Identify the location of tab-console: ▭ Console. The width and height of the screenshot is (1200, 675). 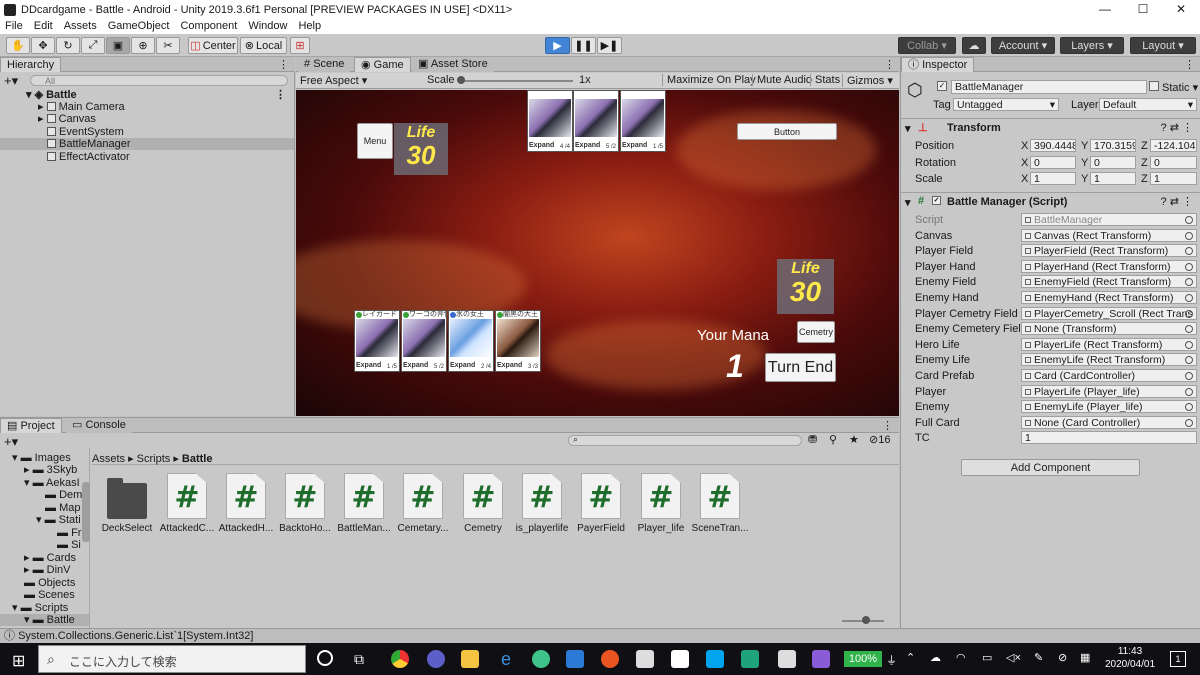
(99, 425).